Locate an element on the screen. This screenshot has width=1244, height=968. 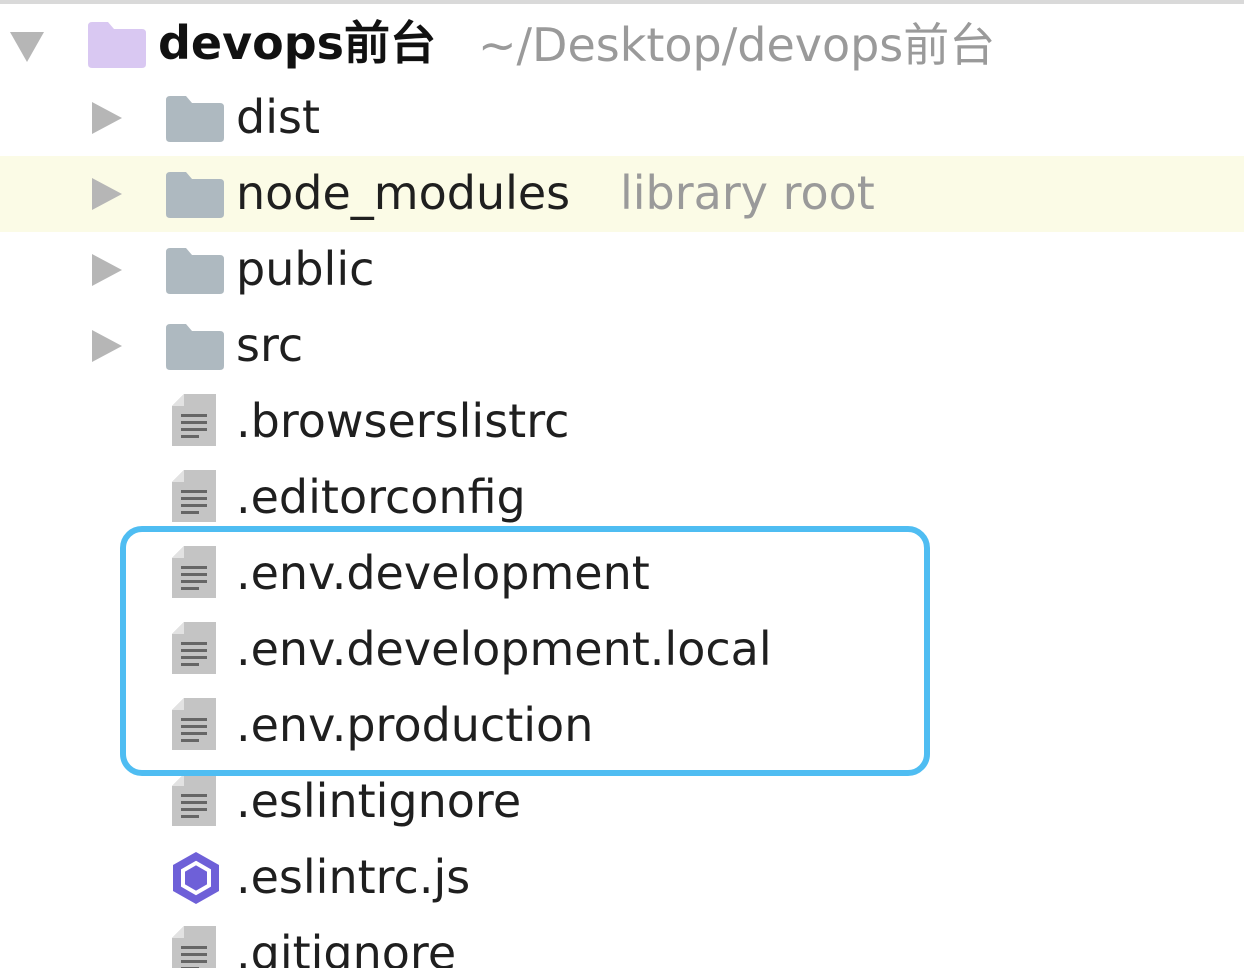
tree-item-label: .eslintrc.js is located at coordinates (353, 877).